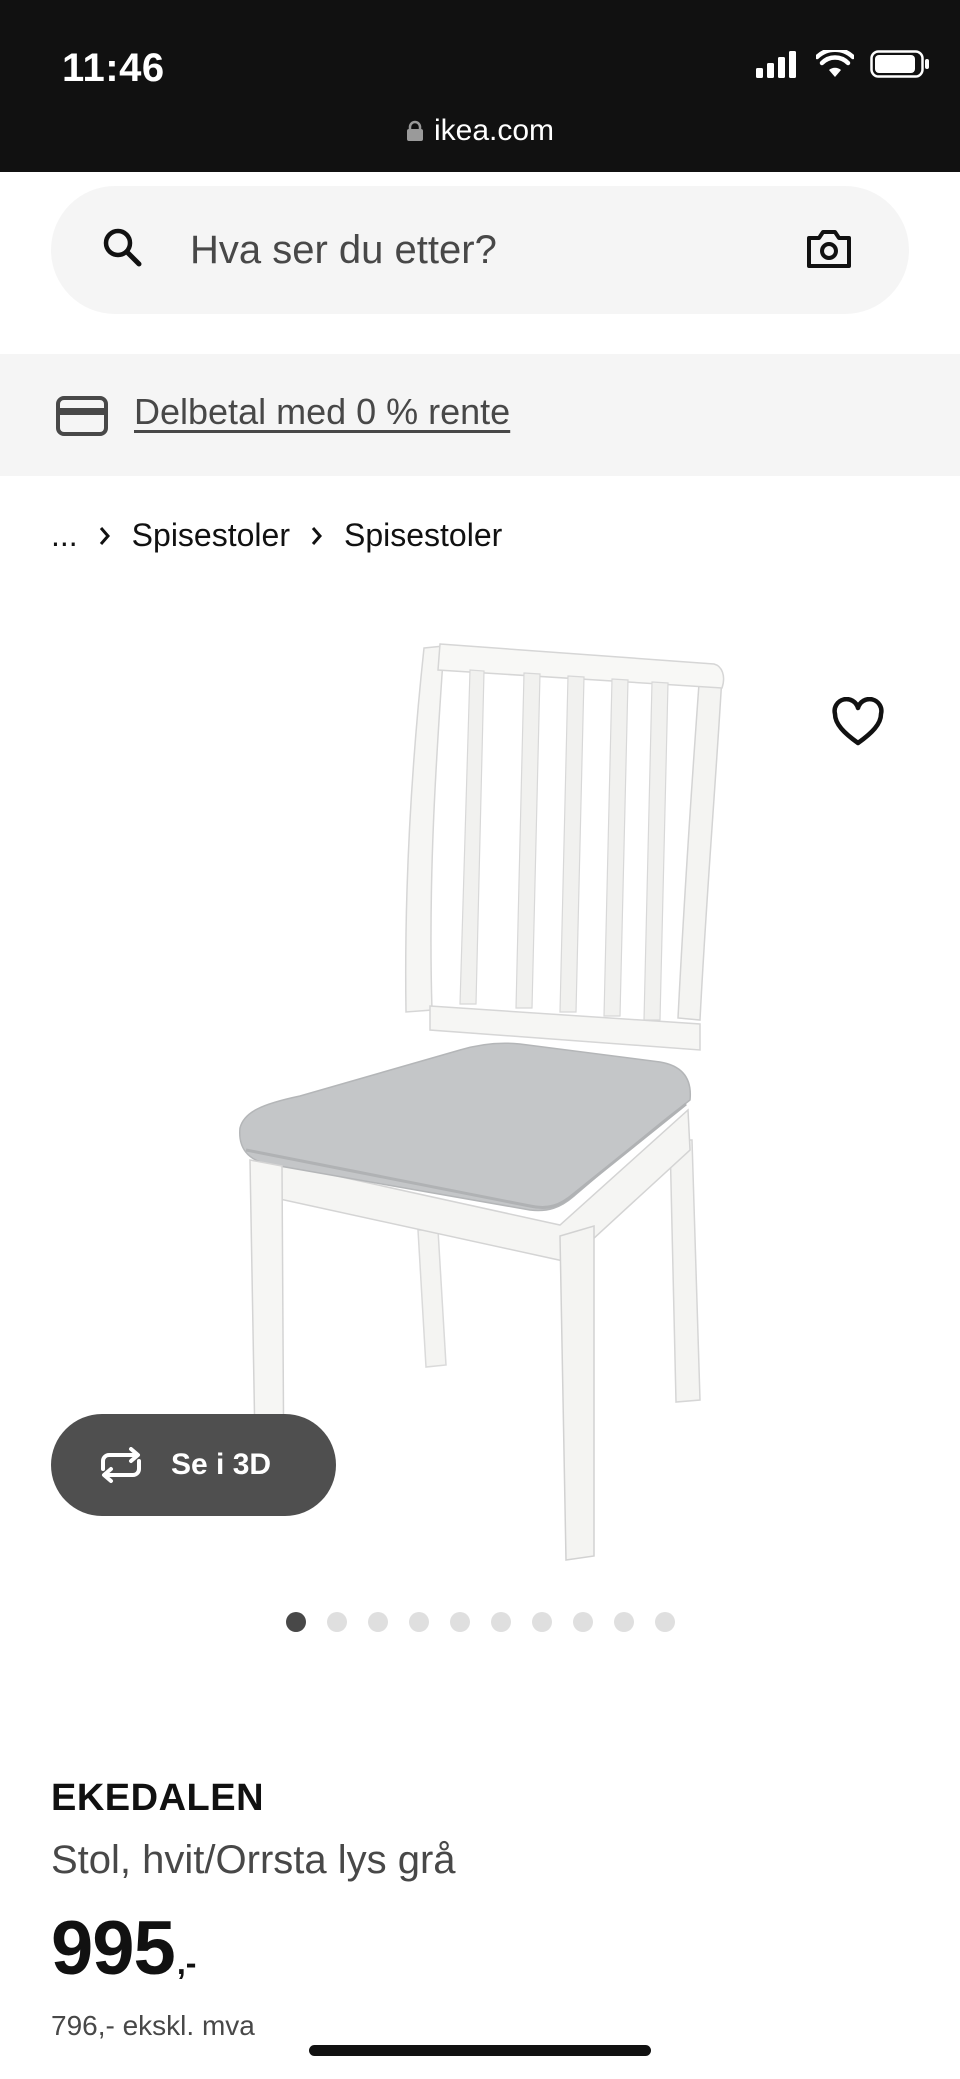 This screenshot has height=2079, width=960. Describe the element at coordinates (899, 64) in the screenshot. I see `battery-icon` at that location.